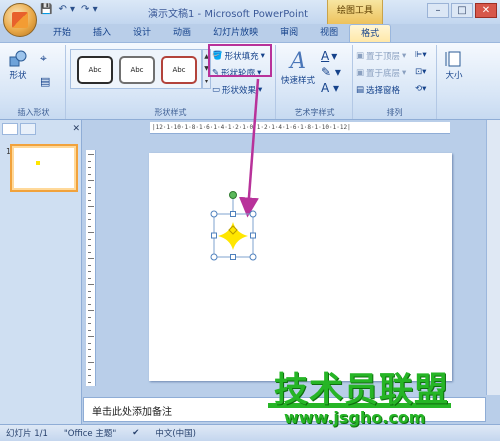  I want to click on language: 中文(中国), so click(175, 434).